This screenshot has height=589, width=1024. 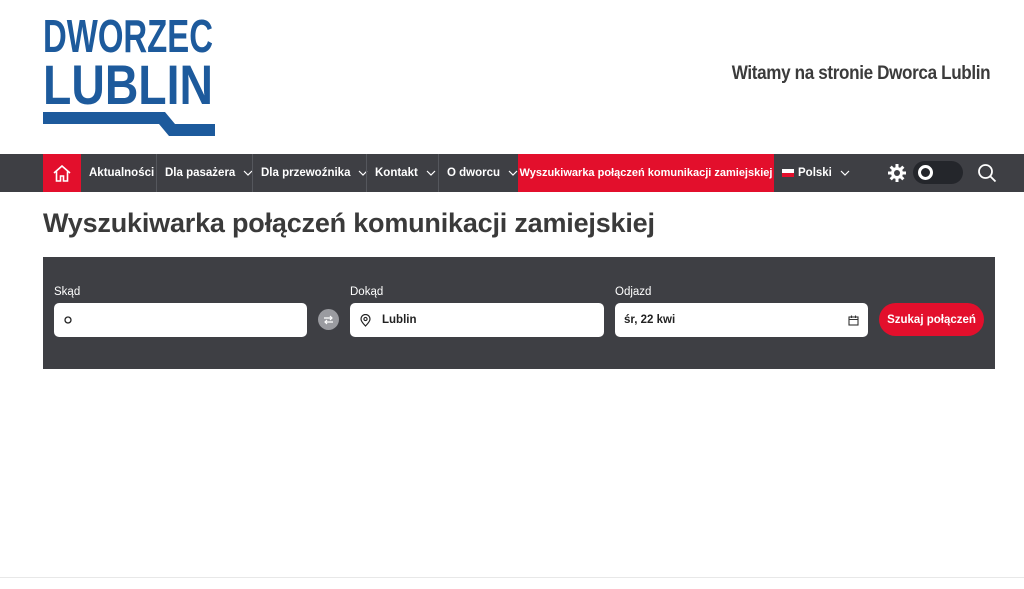 What do you see at coordinates (987, 173) in the screenshot?
I see `search-icon` at bounding box center [987, 173].